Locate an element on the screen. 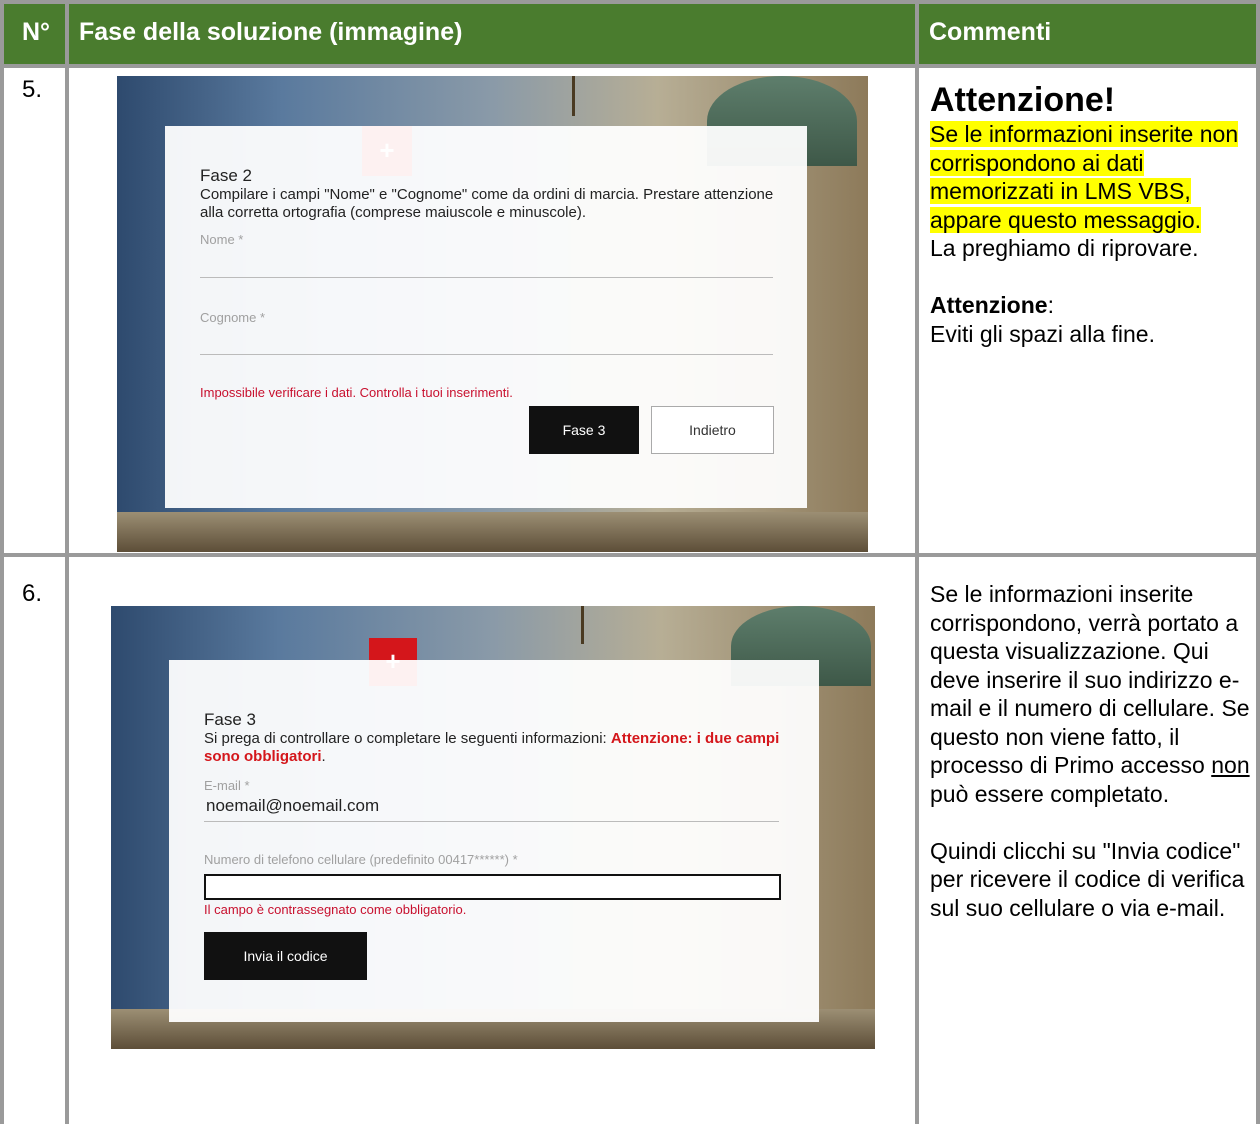  step-title: Fase 3 is located at coordinates (230, 719).